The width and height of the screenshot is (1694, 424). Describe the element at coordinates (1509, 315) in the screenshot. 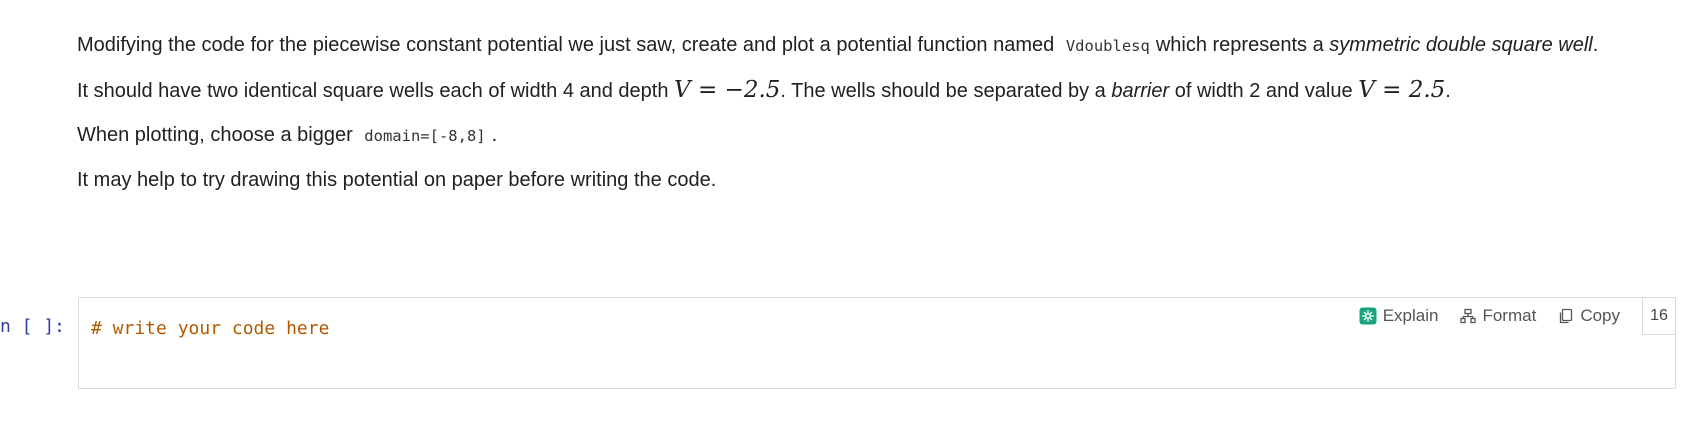

I see `format-label: Format` at that location.